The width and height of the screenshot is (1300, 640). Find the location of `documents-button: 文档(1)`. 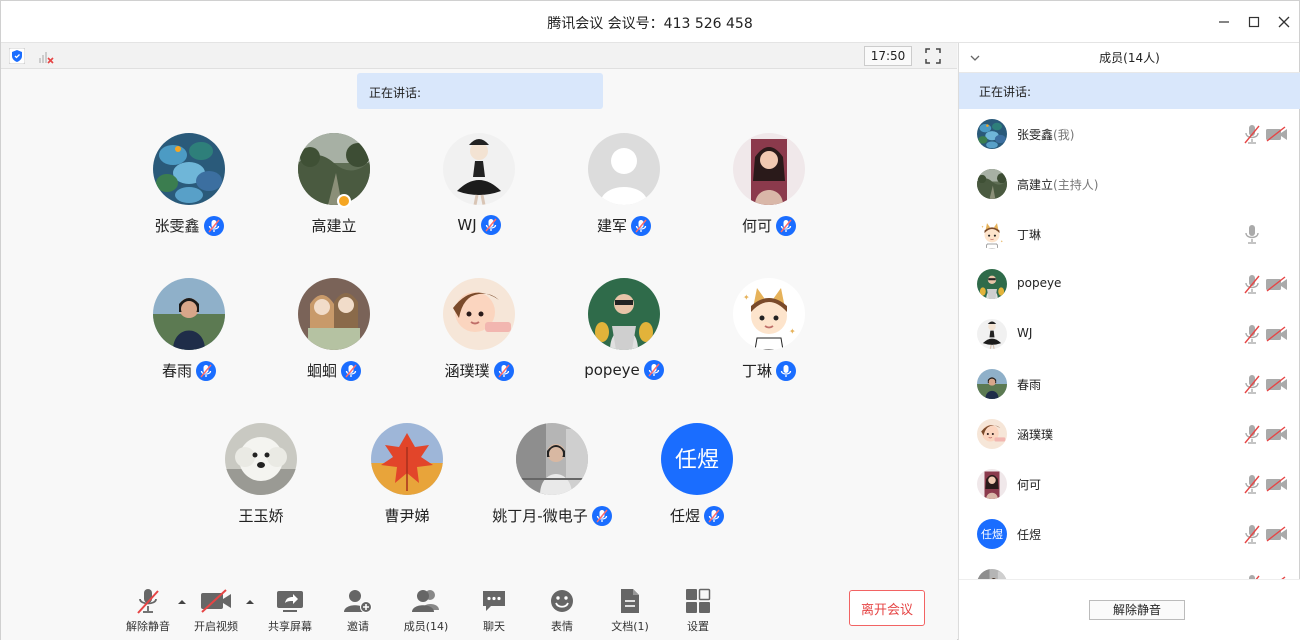

documents-button: 文档(1) is located at coordinates (630, 612).